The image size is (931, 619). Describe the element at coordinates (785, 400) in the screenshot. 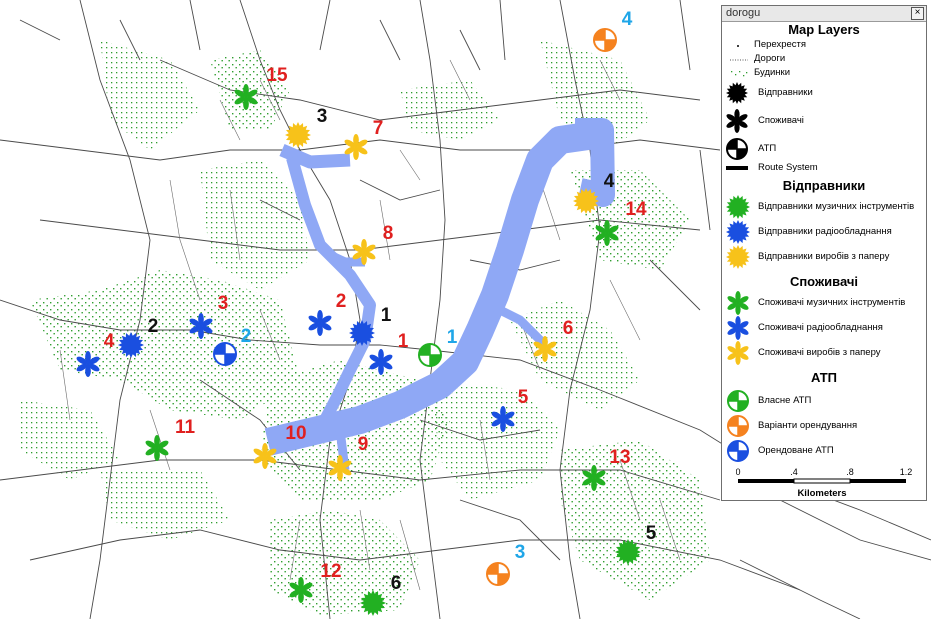

I see `legend-atp-label: Власне АТП` at that location.